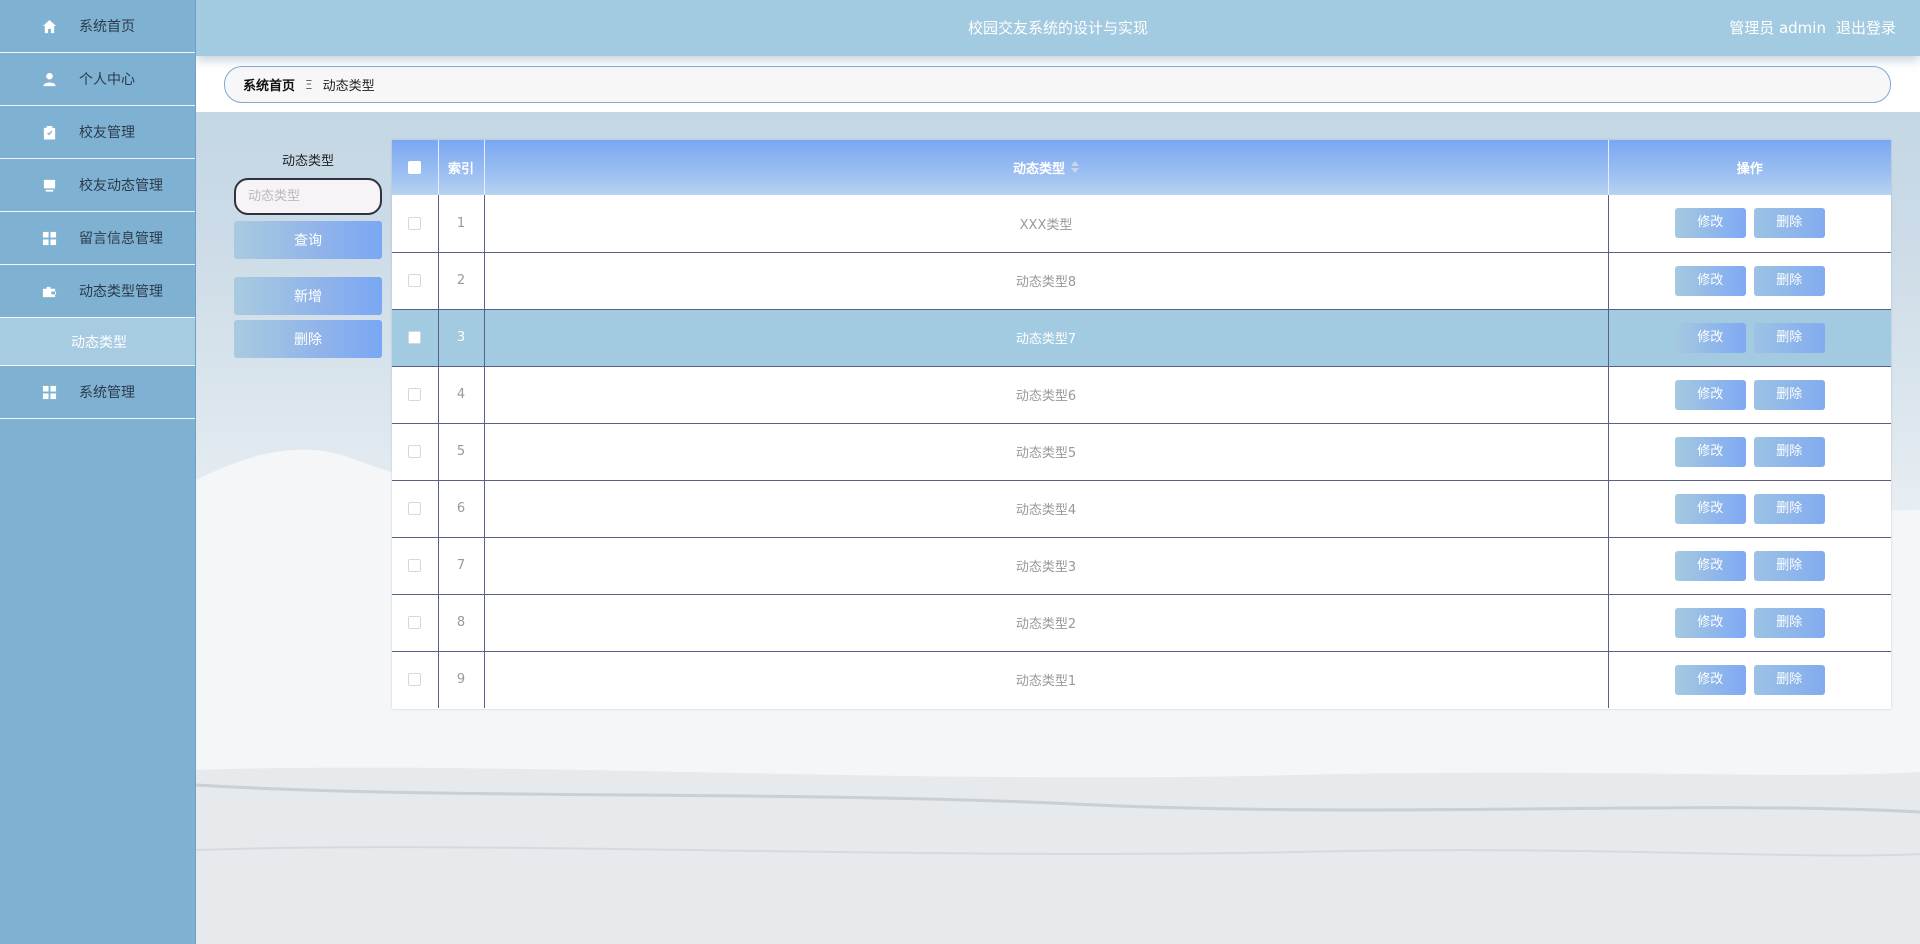  Describe the element at coordinates (1866, 28) in the screenshot. I see `logout-link: 退出登录` at that location.